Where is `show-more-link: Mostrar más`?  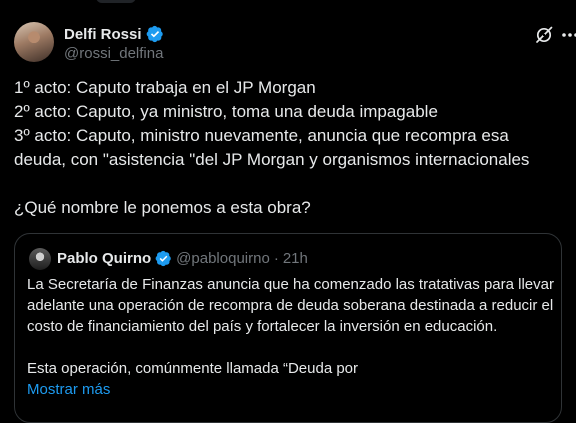 show-more-link: Mostrar más is located at coordinates (292, 389).